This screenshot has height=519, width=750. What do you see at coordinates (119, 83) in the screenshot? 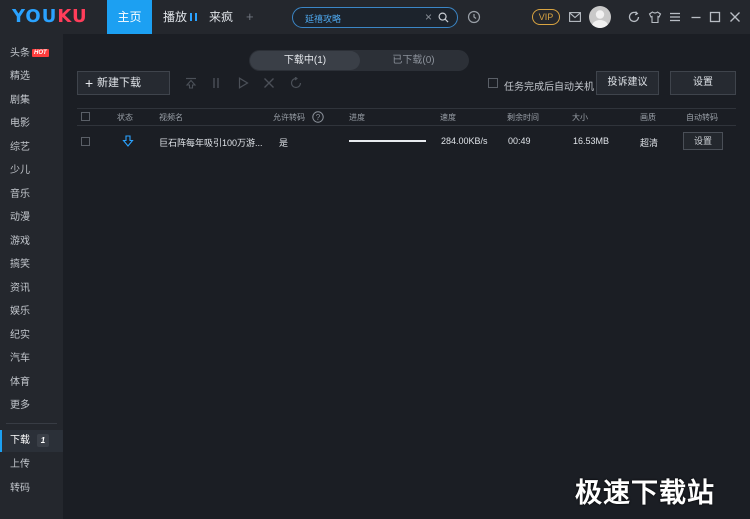
I see `new-download-label: 新建下载` at bounding box center [119, 83].